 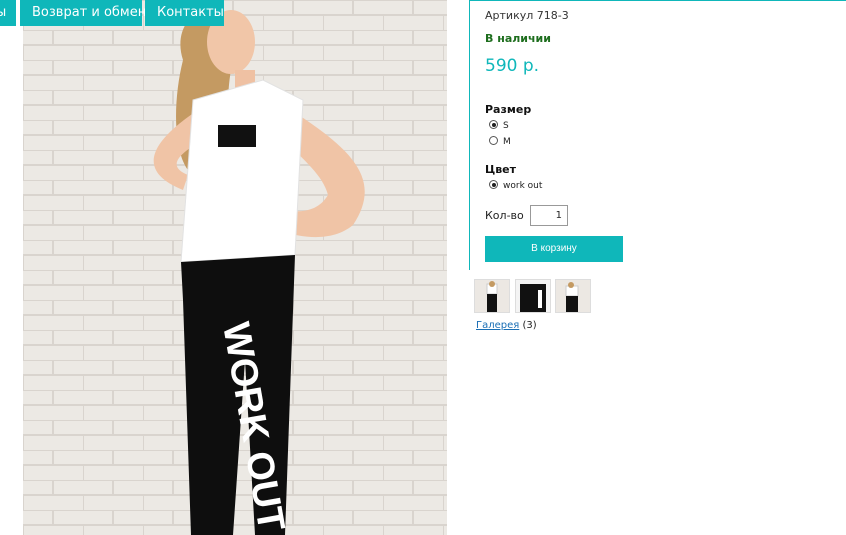 I want to click on nav-item-contacts: Контакты, so click(x=184, y=13).